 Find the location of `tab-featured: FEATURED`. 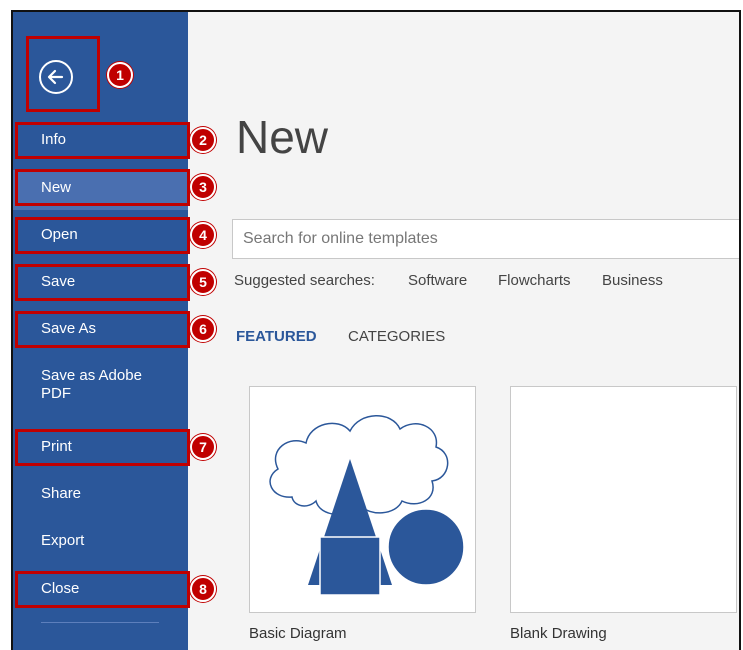

tab-featured: FEATURED is located at coordinates (276, 336).